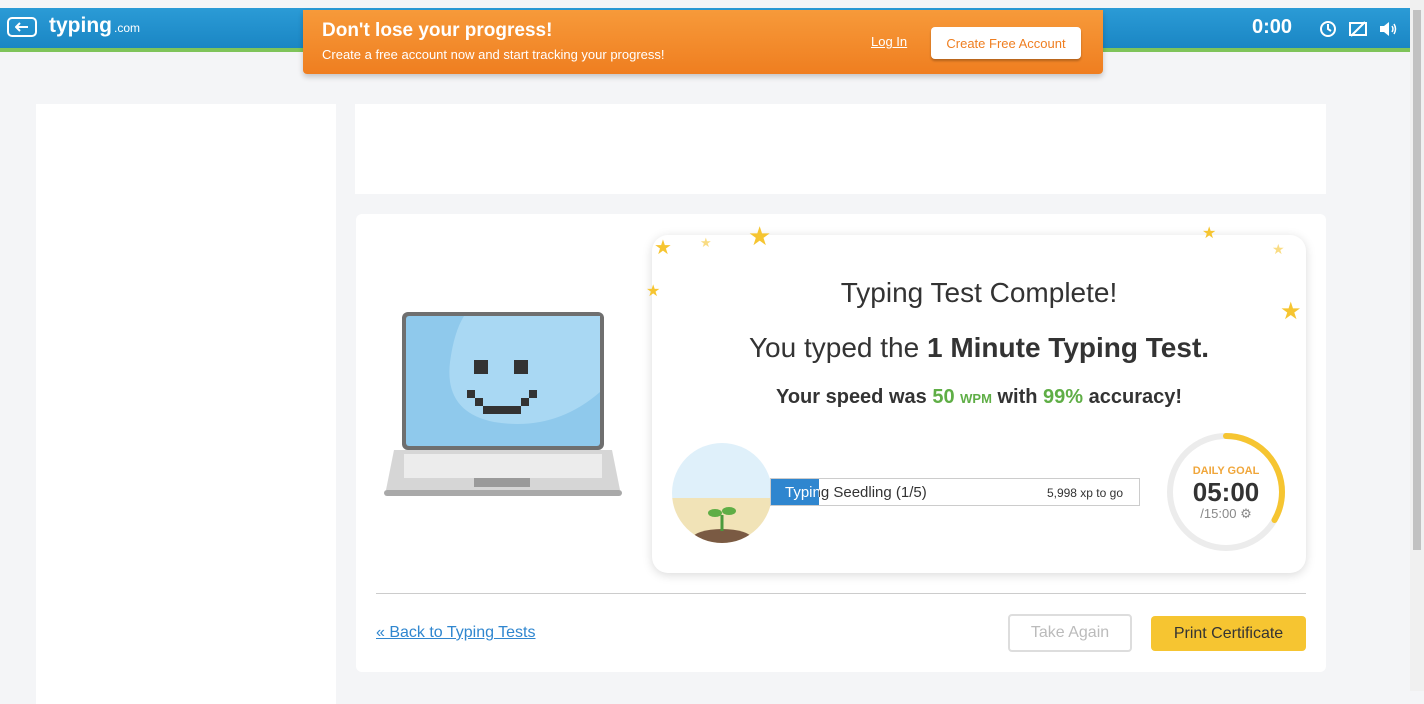  Describe the element at coordinates (1226, 471) in the screenshot. I see `daily-goal-label: DAILY GOAL` at that location.